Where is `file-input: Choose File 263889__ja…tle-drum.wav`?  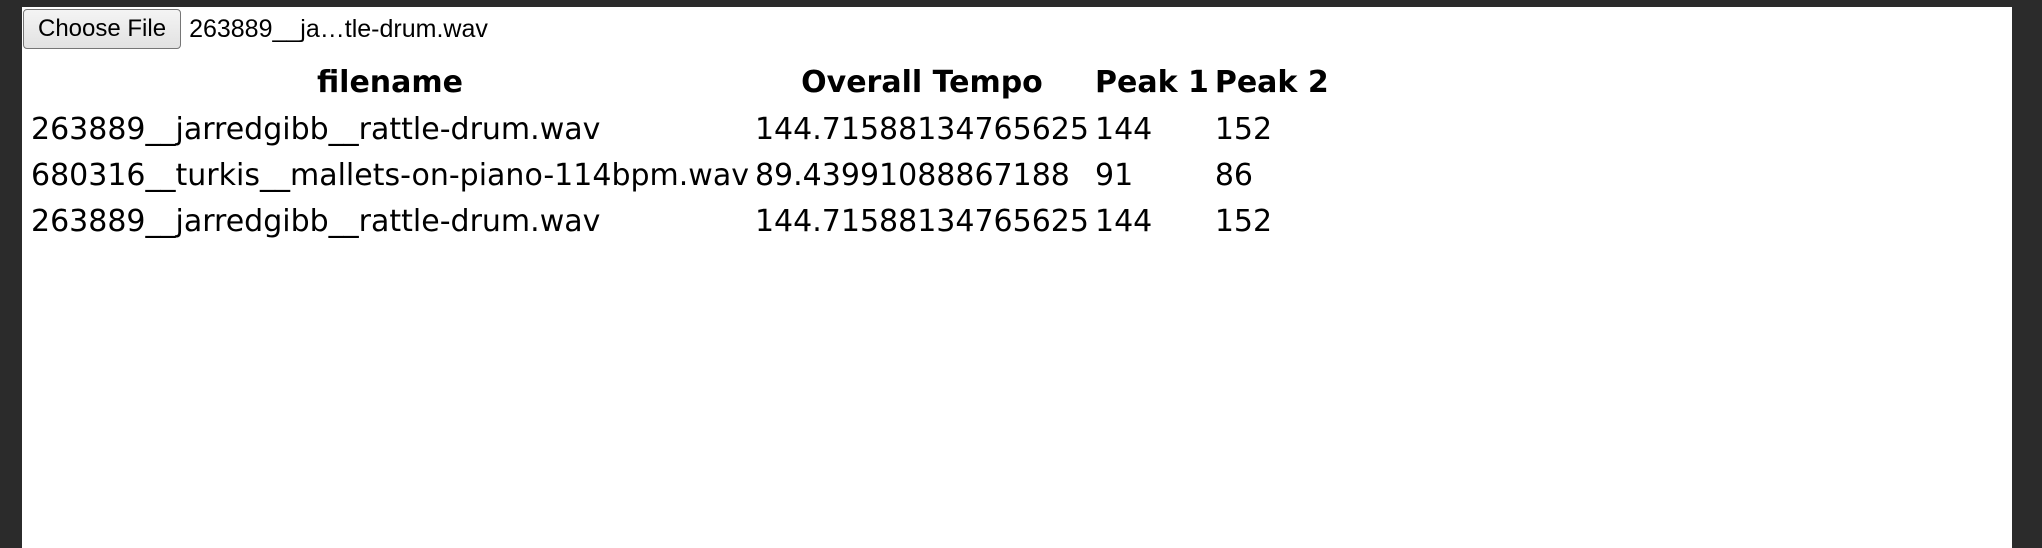
file-input: Choose File 263889__ja…tle-drum.wav is located at coordinates (255, 29).